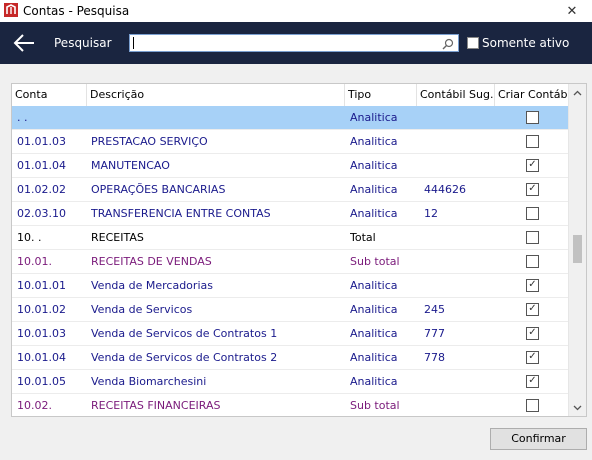 The height and width of the screenshot is (460, 592). I want to click on account-code: 01.01.04, so click(41, 165).